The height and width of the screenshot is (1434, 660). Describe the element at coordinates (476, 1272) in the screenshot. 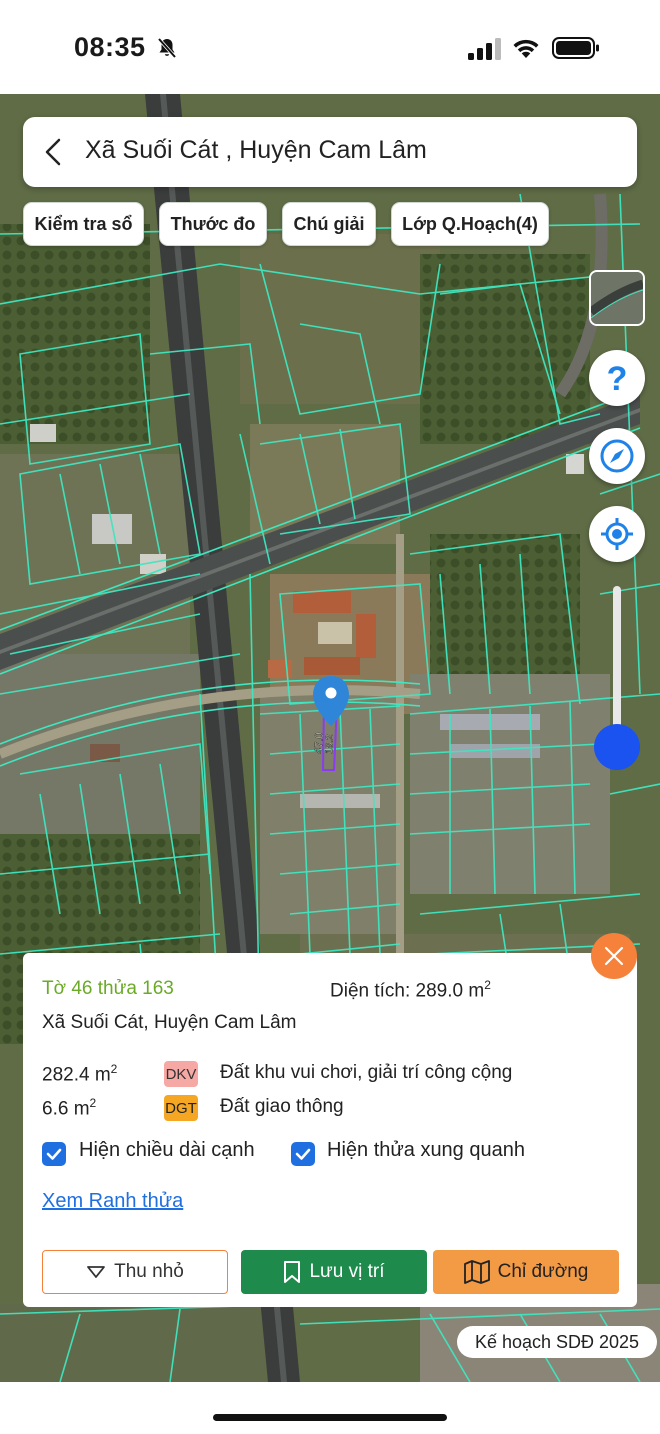

I see `map-icon` at that location.